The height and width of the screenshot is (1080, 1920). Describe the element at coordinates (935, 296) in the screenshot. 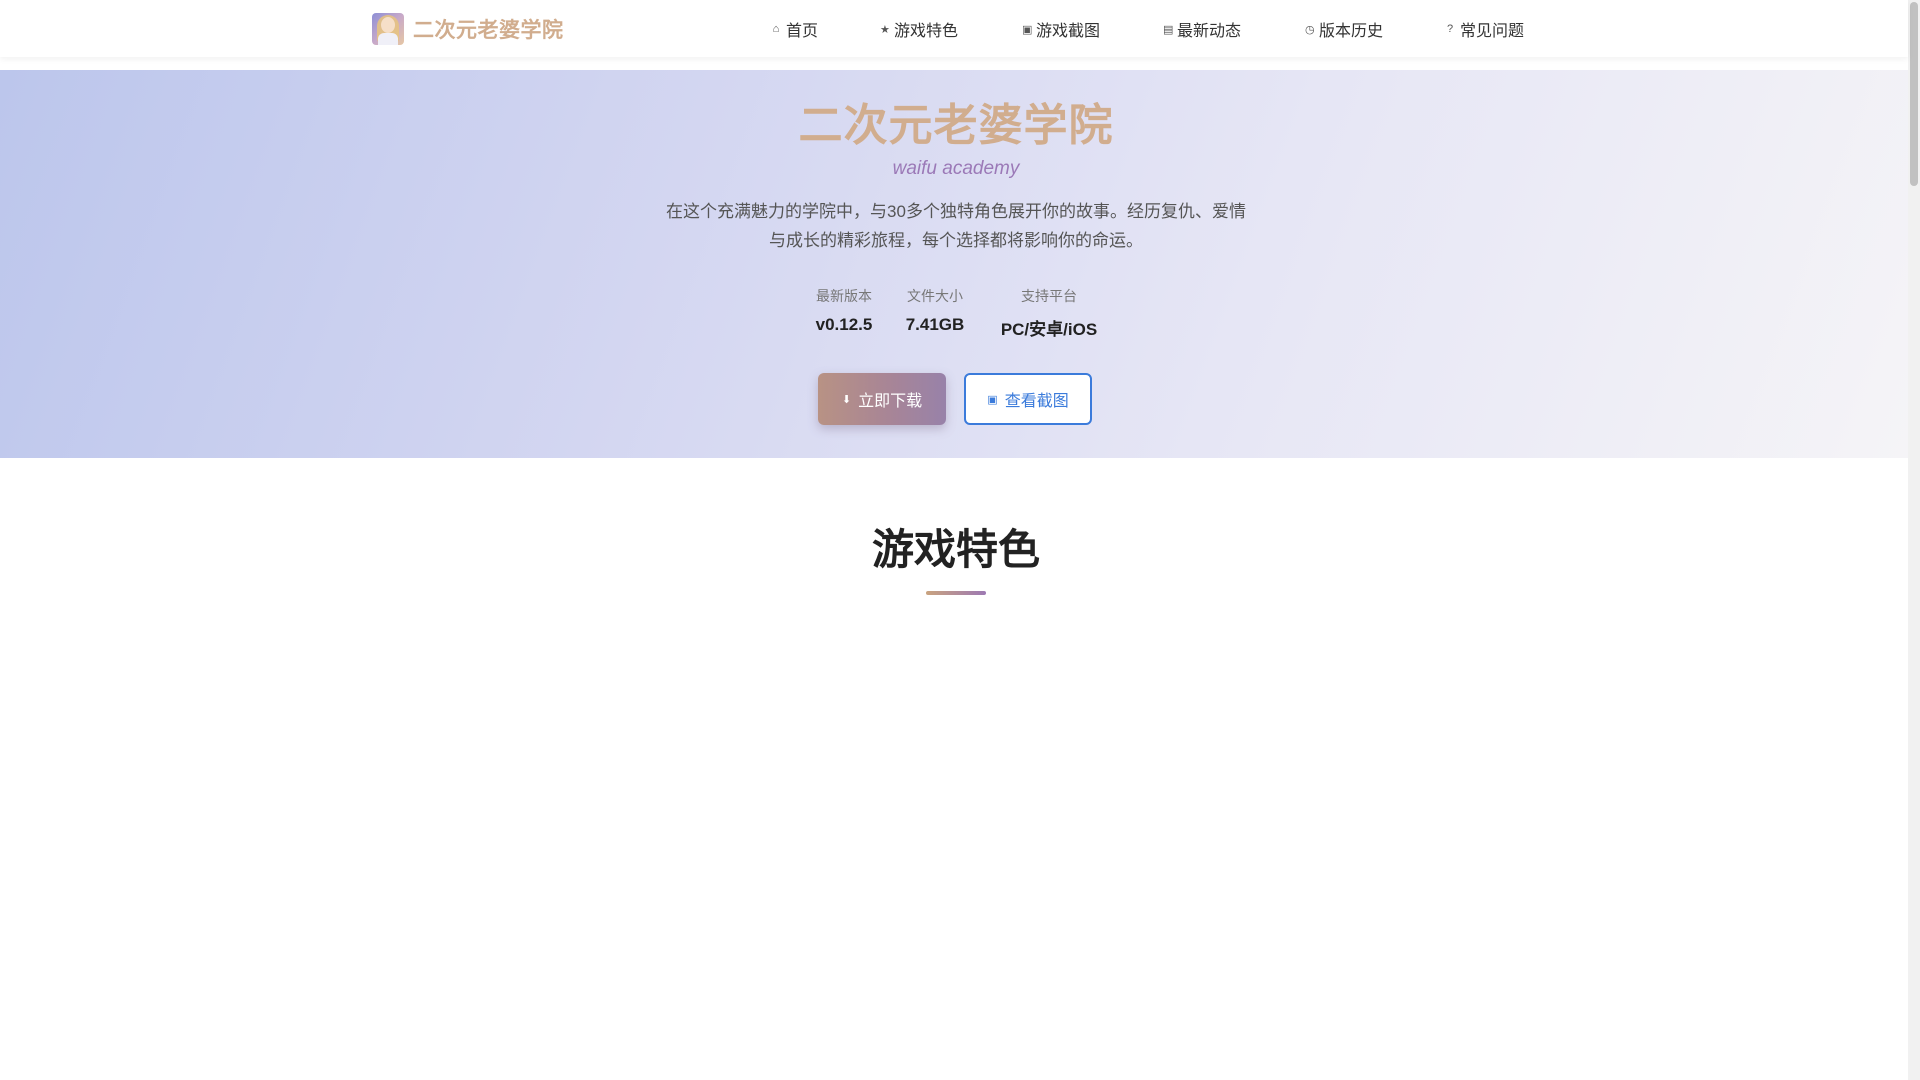

I see `stat-size-label: 文件大小` at that location.